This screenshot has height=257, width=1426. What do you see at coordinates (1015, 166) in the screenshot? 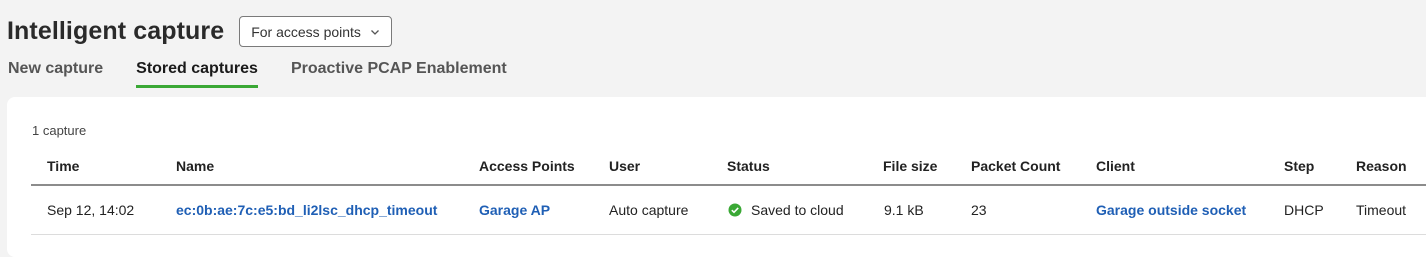
I see `column-header-packet-count: Packet Count` at bounding box center [1015, 166].